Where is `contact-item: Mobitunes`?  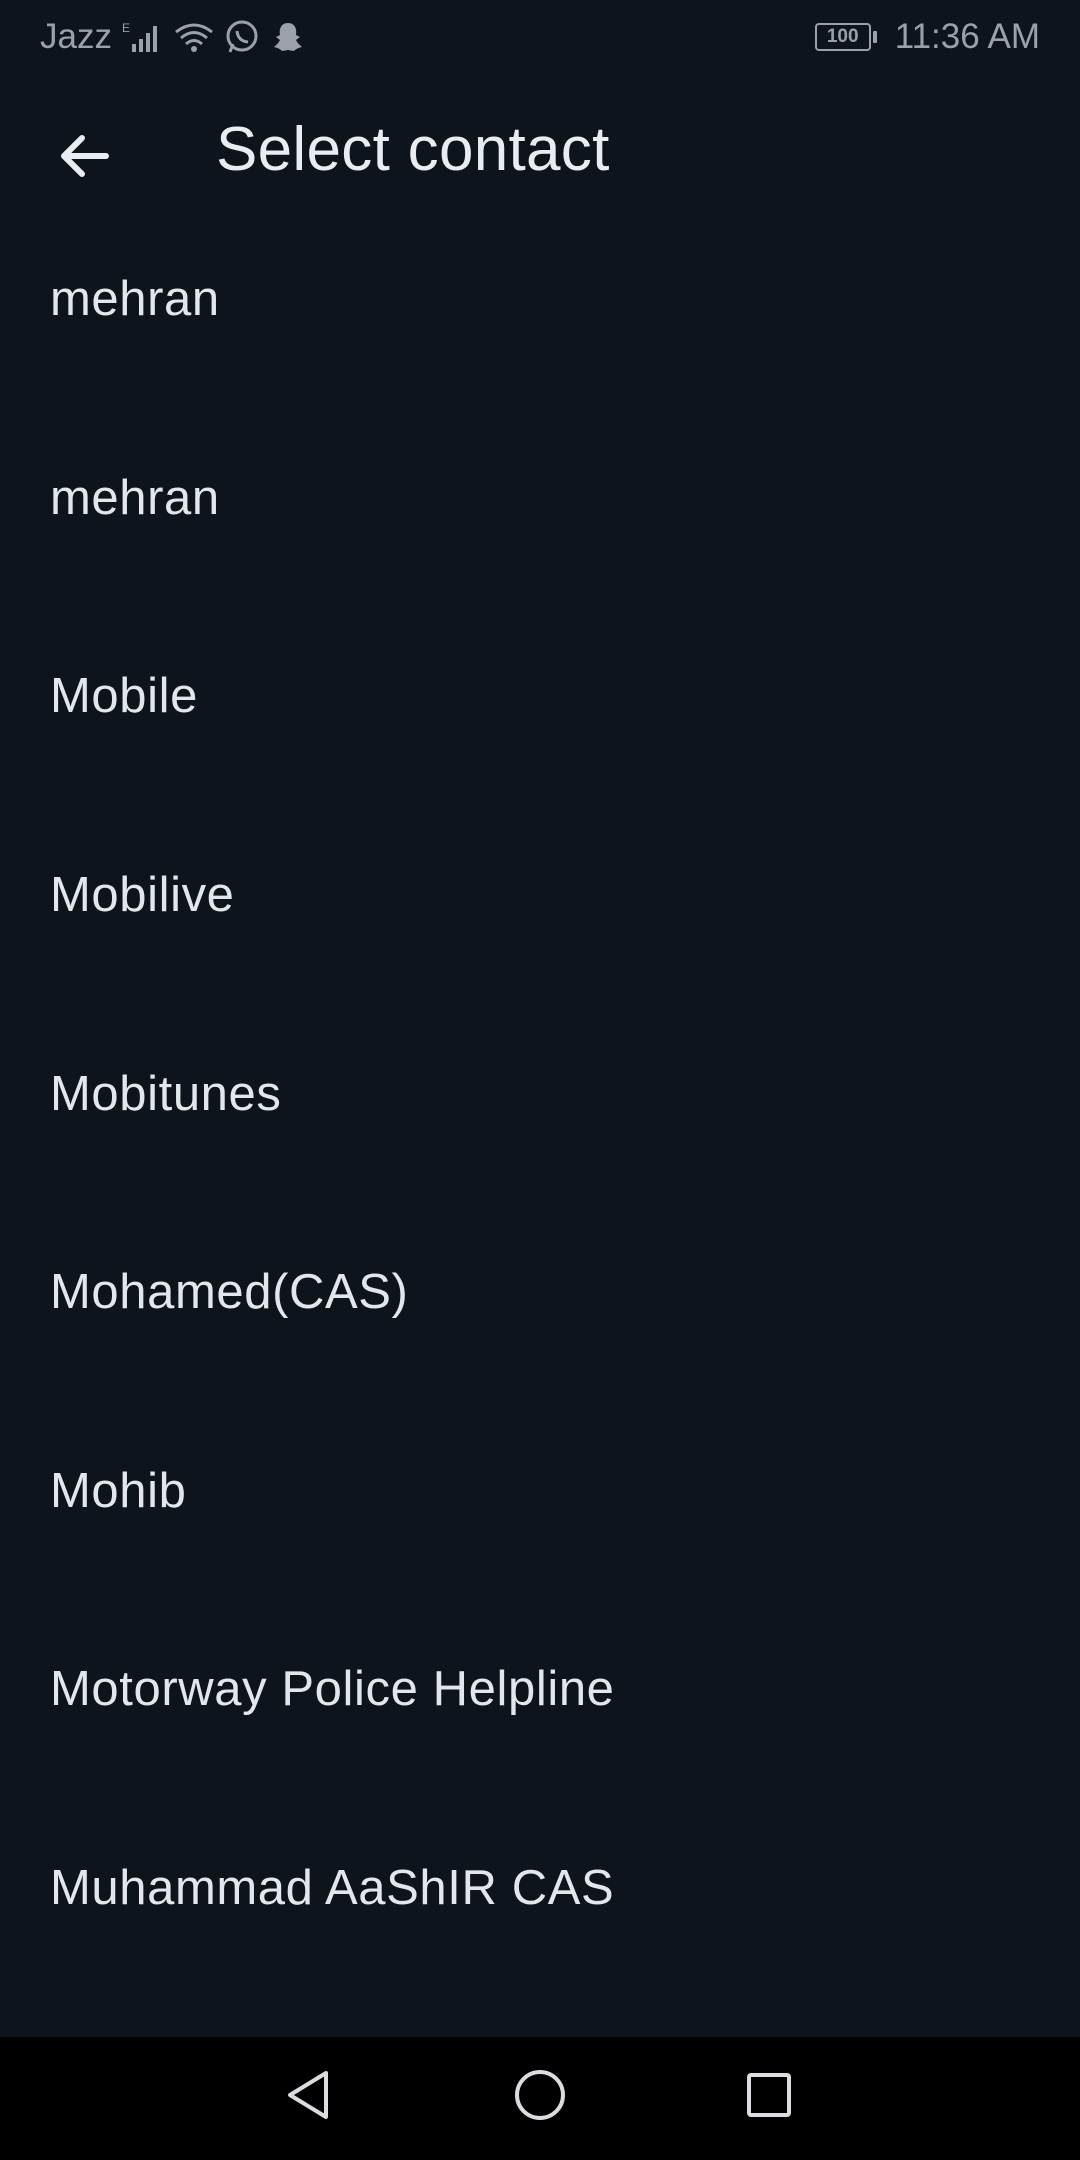 contact-item: Mobitunes is located at coordinates (540, 1119).